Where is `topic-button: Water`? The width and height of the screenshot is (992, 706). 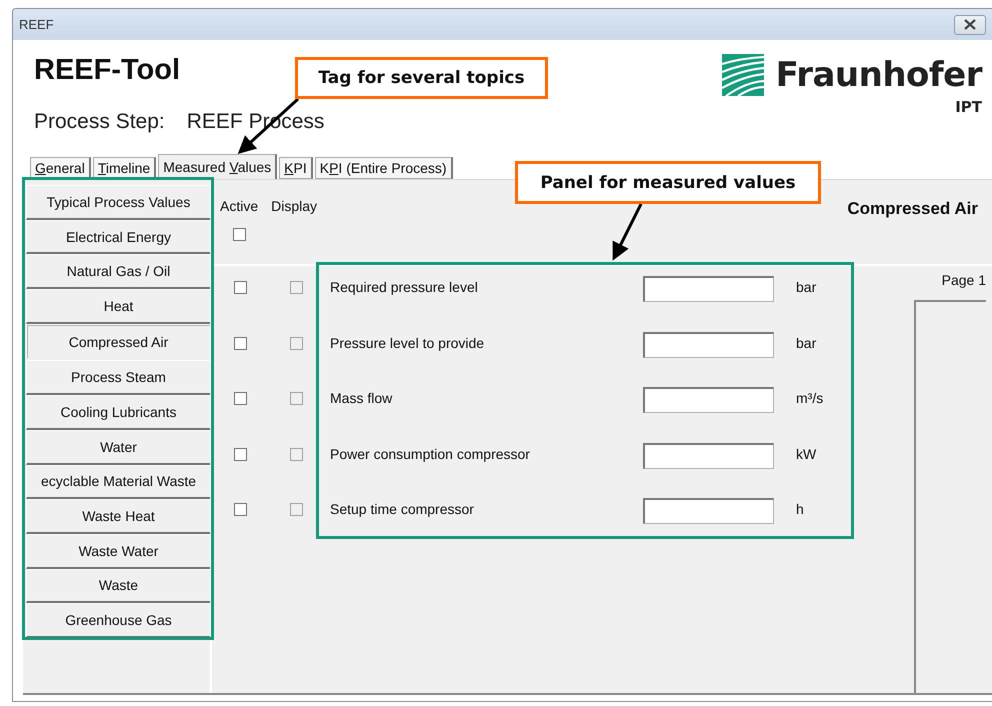 topic-button: Water is located at coordinates (118, 447).